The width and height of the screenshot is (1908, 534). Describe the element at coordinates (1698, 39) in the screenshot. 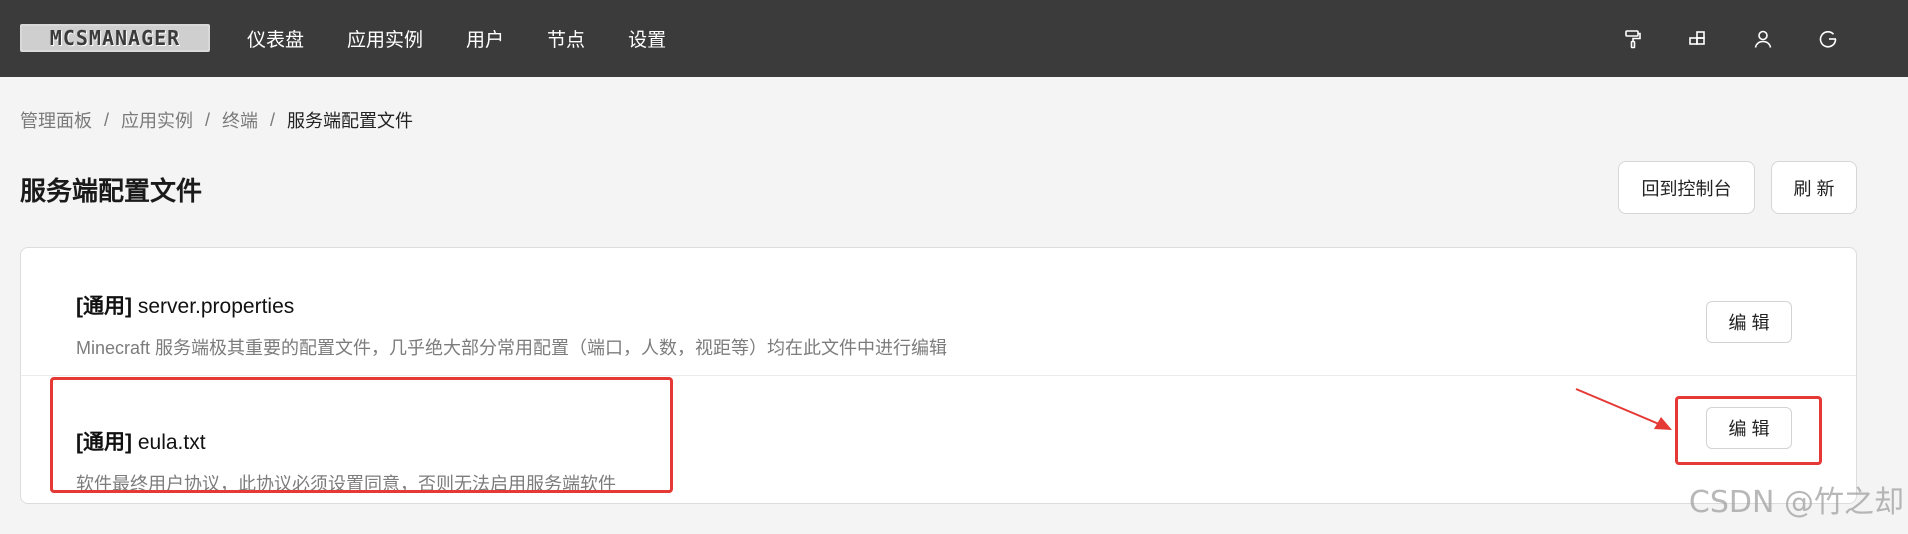

I see `app-grid-icon` at that location.